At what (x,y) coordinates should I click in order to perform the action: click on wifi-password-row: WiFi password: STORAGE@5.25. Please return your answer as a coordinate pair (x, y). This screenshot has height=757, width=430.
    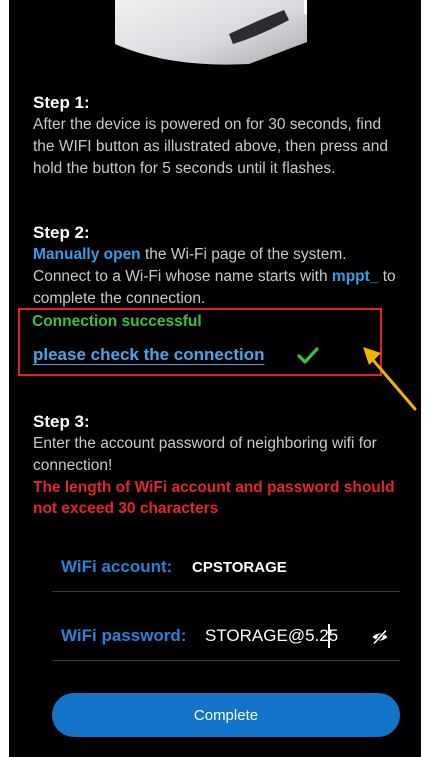
    Looking at the image, I should click on (226, 637).